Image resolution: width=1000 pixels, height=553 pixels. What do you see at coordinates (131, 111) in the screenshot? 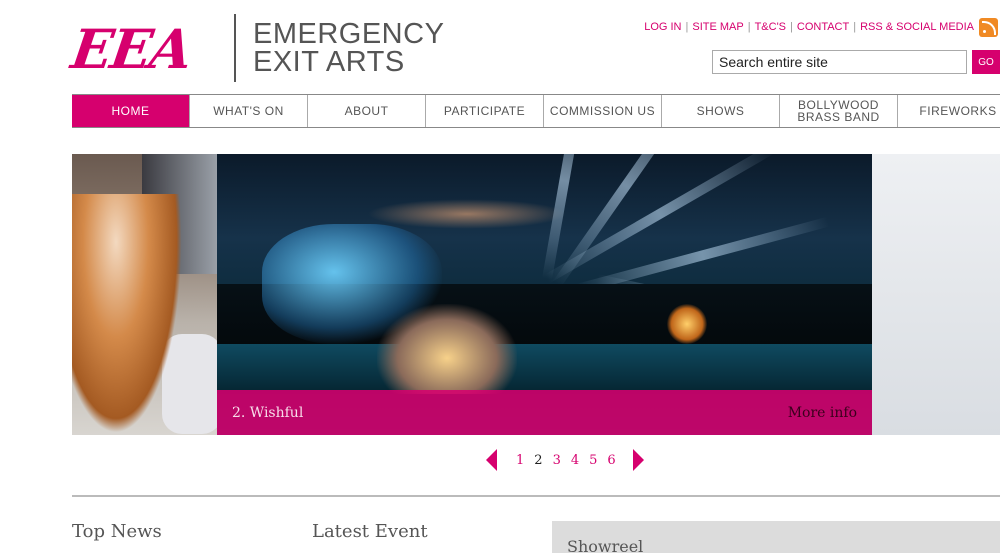
I see `nav-item-home: HOME` at bounding box center [131, 111].